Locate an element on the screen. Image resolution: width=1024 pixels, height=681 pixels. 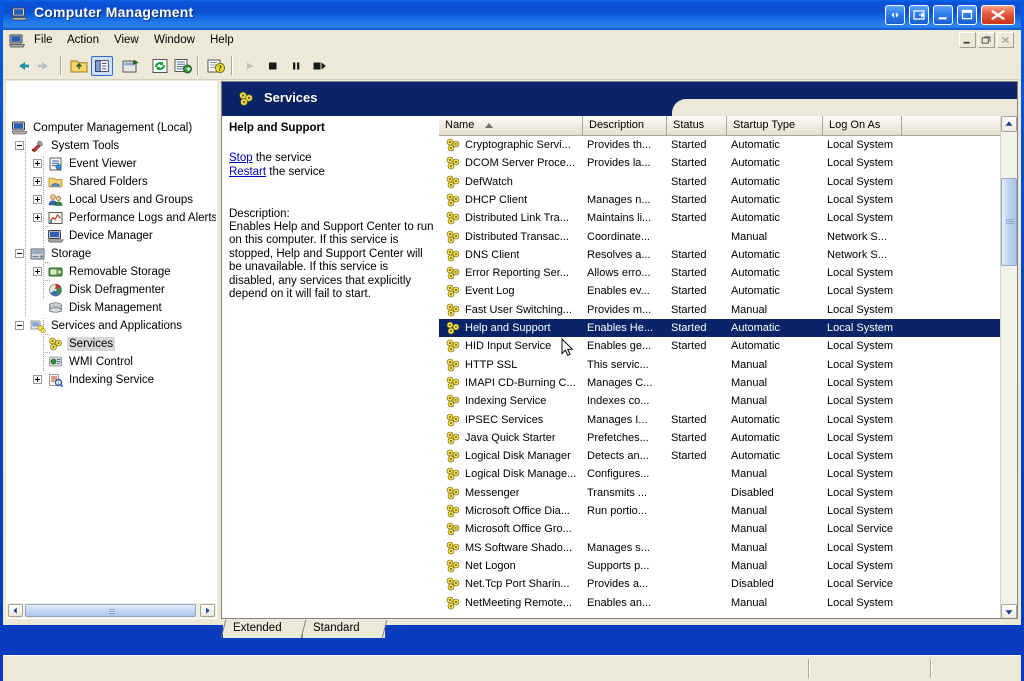
close-button is located at coordinates (998, 15).